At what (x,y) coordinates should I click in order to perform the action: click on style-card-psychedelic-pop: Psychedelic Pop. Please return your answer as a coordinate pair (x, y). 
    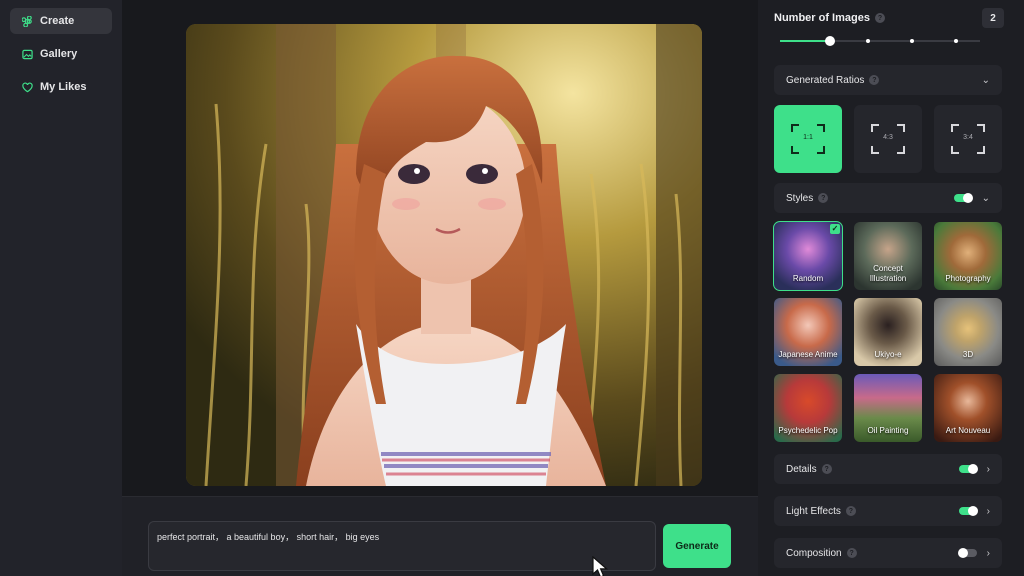
    Looking at the image, I should click on (808, 408).